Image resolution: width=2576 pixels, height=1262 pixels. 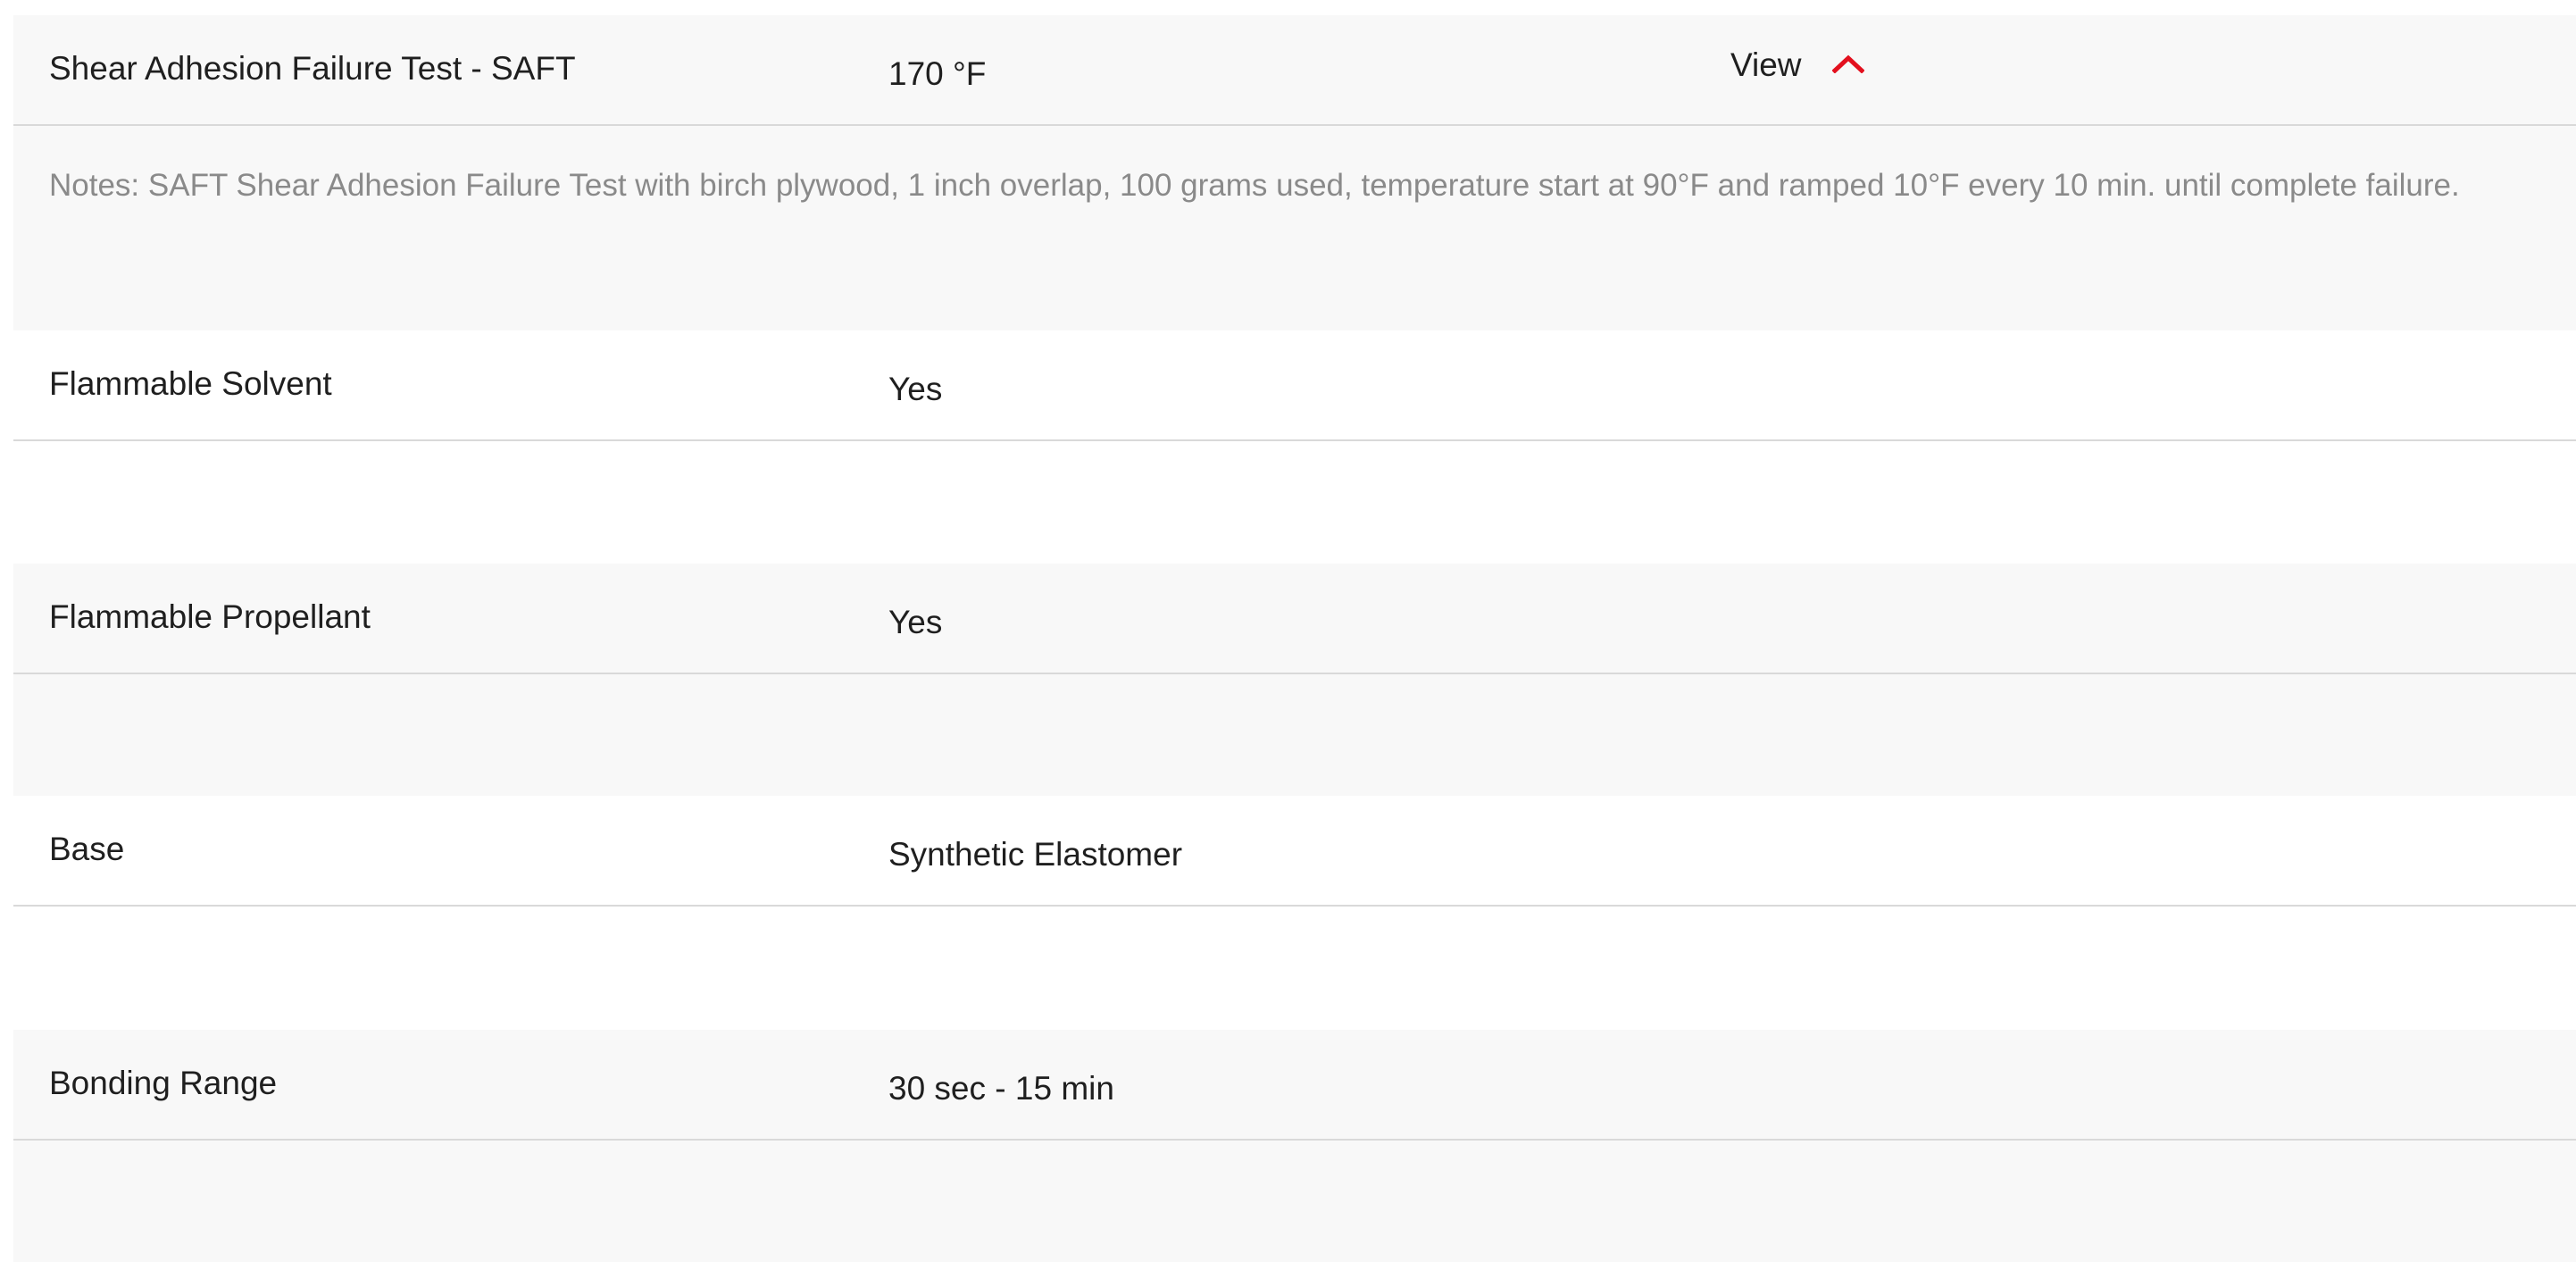 What do you see at coordinates (1294, 1201) in the screenshot?
I see `spacer-bonding-range` at bounding box center [1294, 1201].